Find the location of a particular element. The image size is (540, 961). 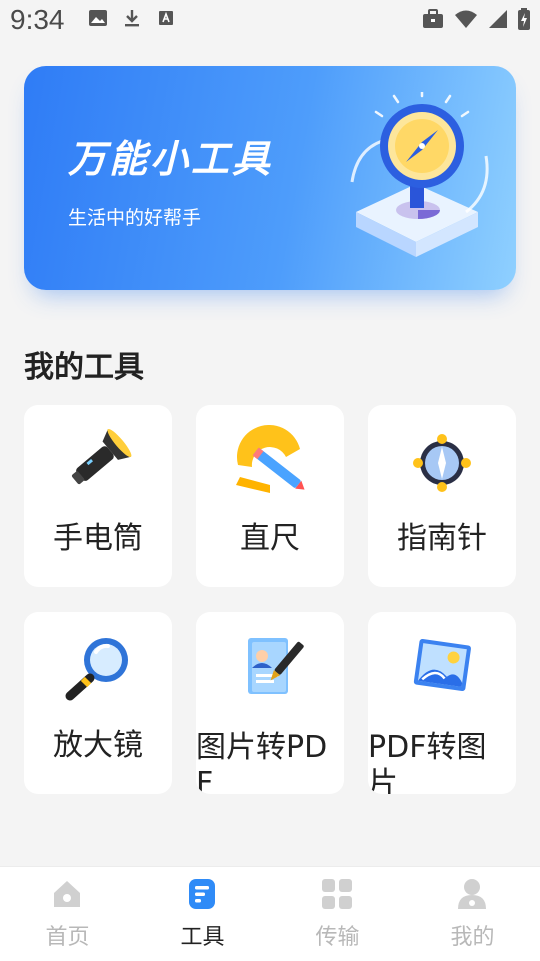

tab-label: 传输 is located at coordinates (337, 937).